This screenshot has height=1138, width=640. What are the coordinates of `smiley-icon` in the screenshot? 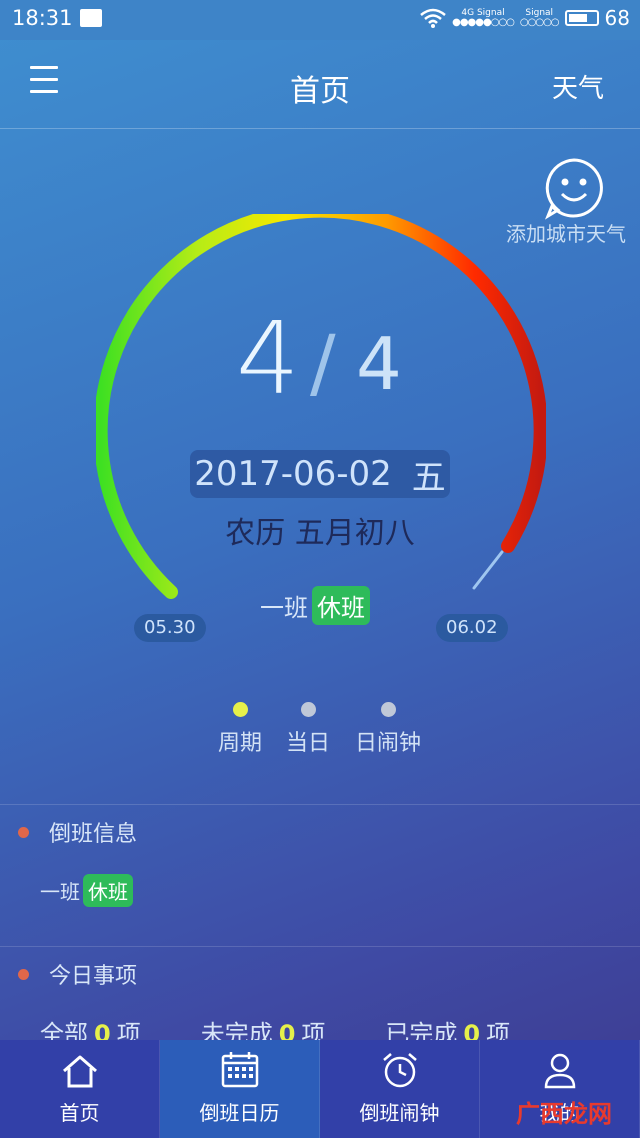 It's located at (574, 188).